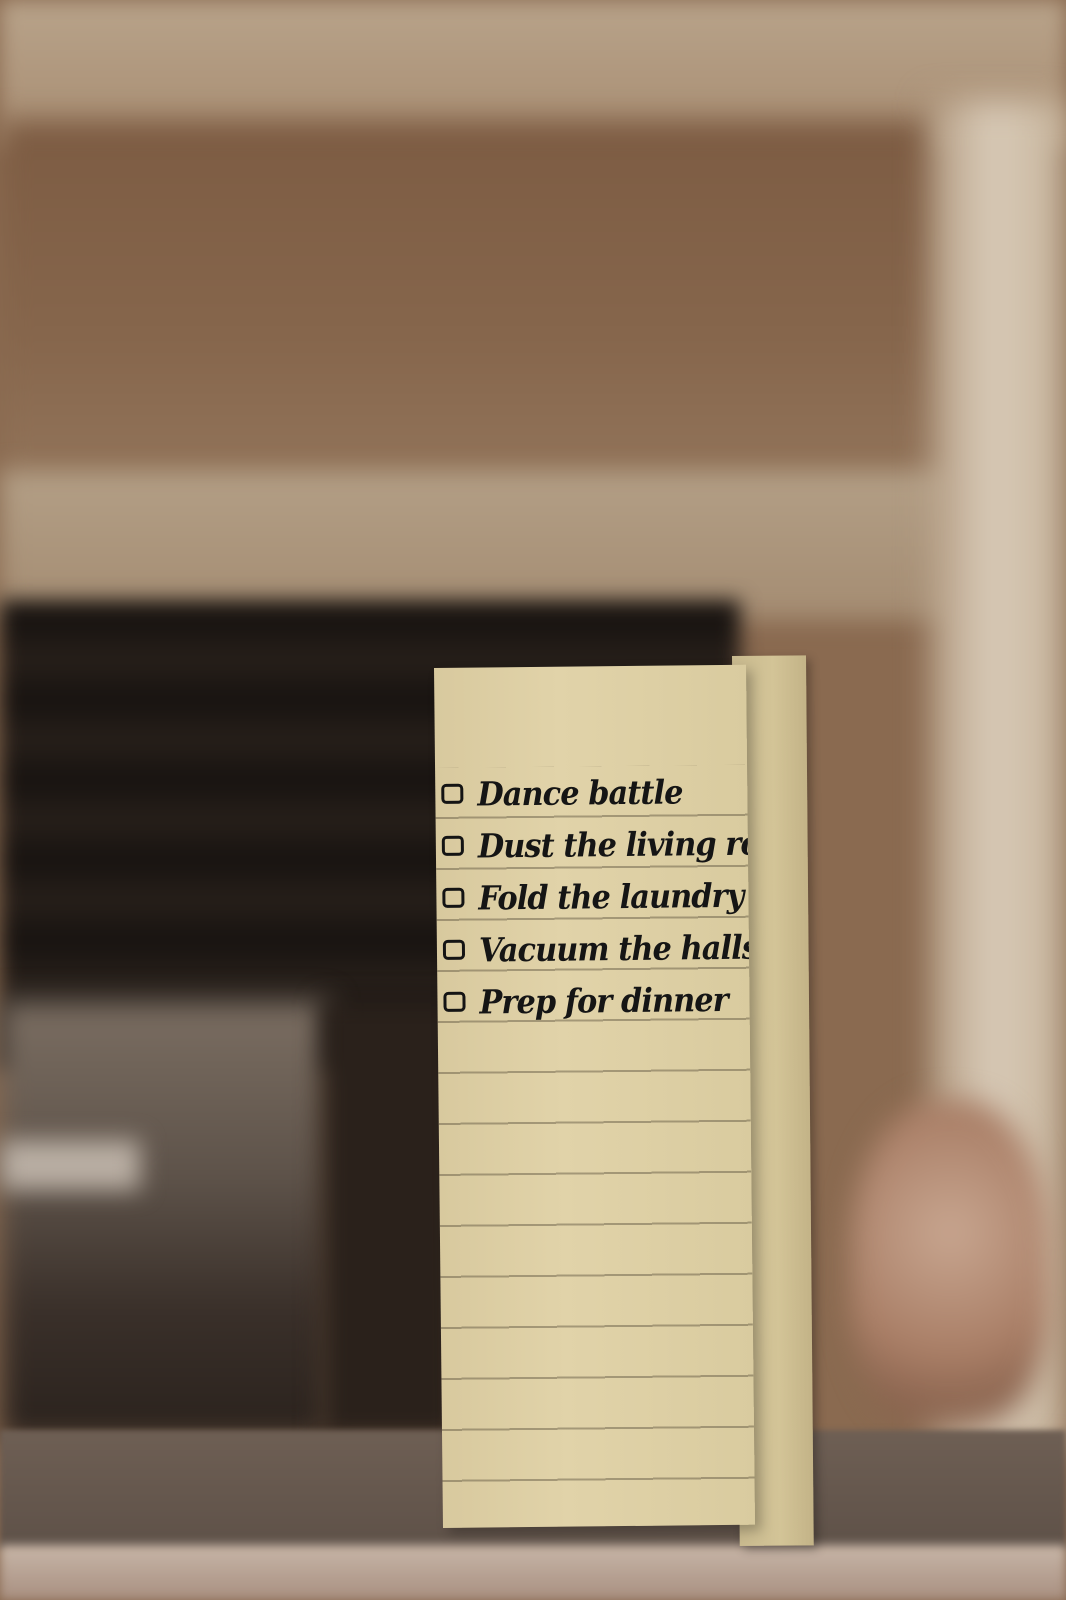 The height and width of the screenshot is (1600, 1066). I want to click on todo-text: Dust the living room, so click(616, 844).